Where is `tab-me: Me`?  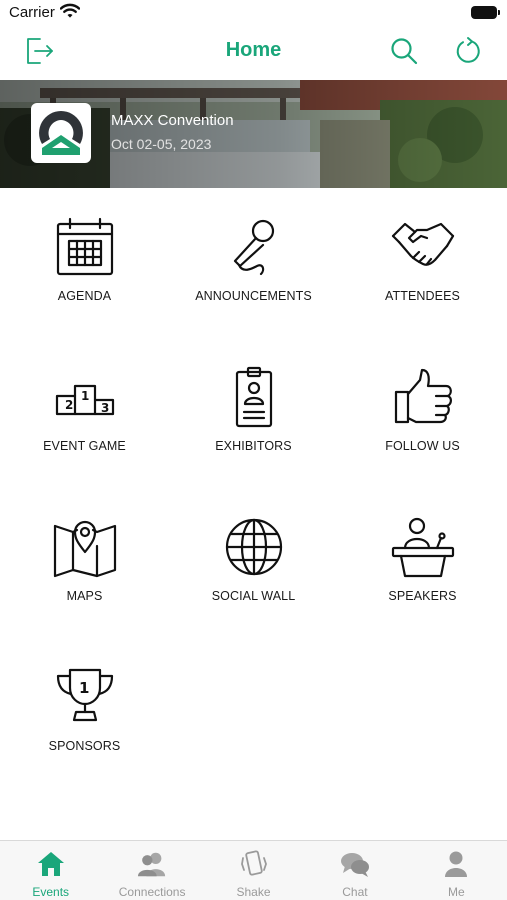 tab-me: Me is located at coordinates (456, 870).